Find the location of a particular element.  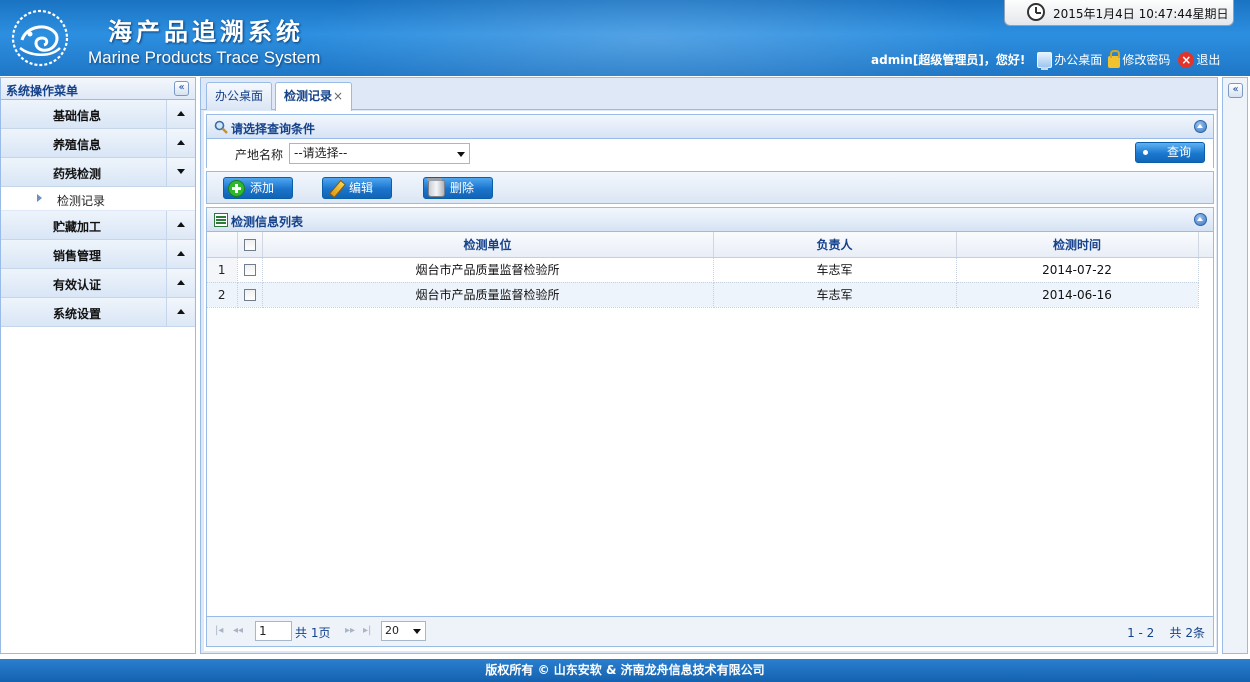

sidebar-item-residue-test: 药残检测 is located at coordinates (98, 172).